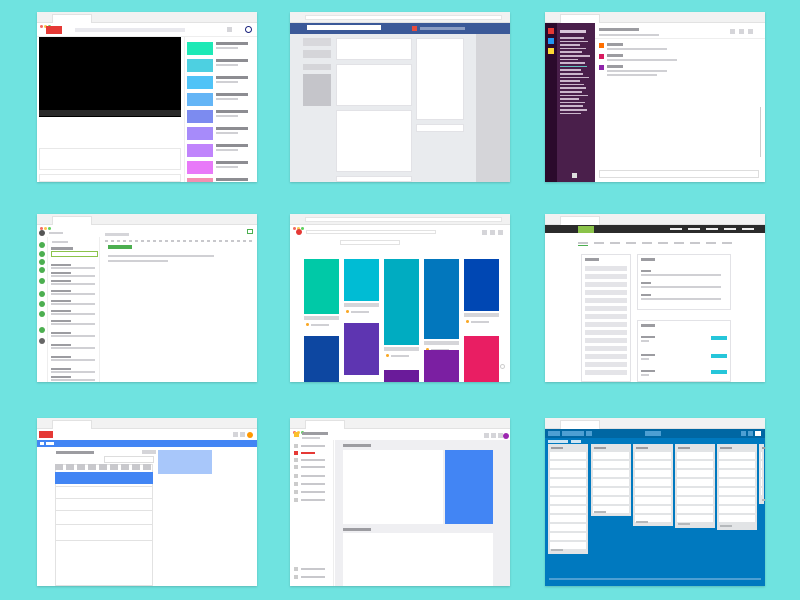  I want to click on upload-icon, so click(229, 29).